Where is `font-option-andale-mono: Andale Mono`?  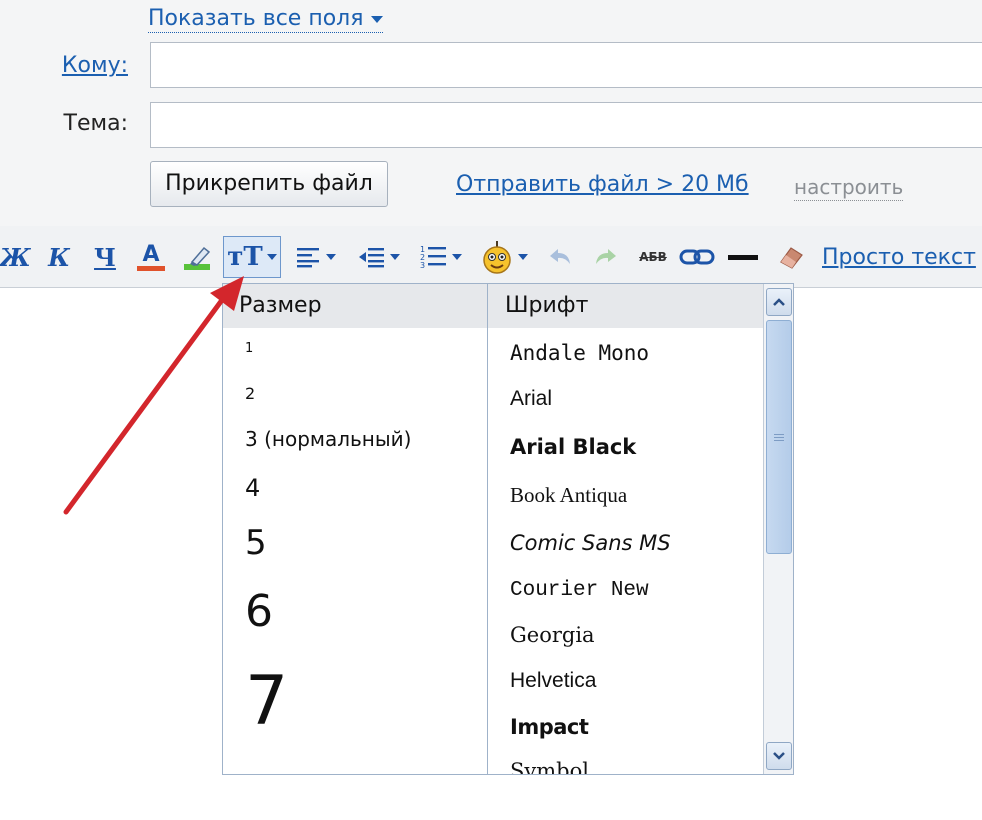
font-option-andale-mono: Andale Mono is located at coordinates (579, 353).